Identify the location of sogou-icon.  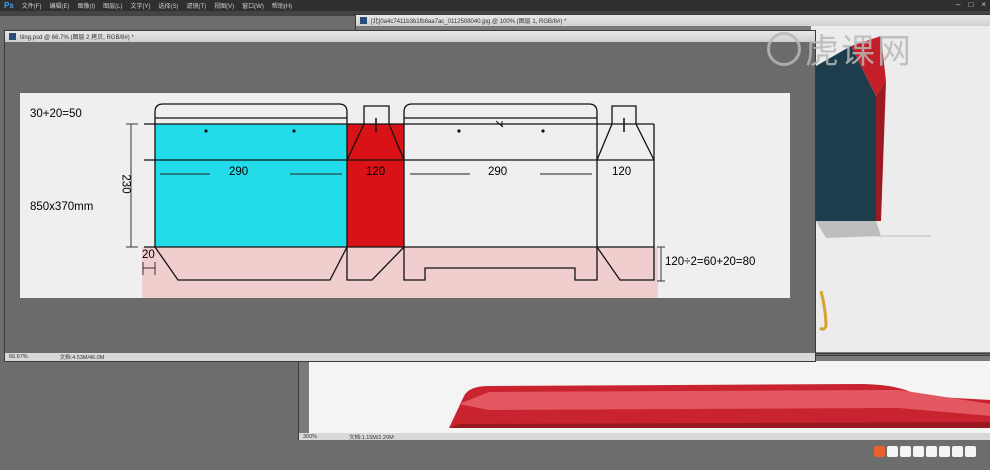
(879, 451).